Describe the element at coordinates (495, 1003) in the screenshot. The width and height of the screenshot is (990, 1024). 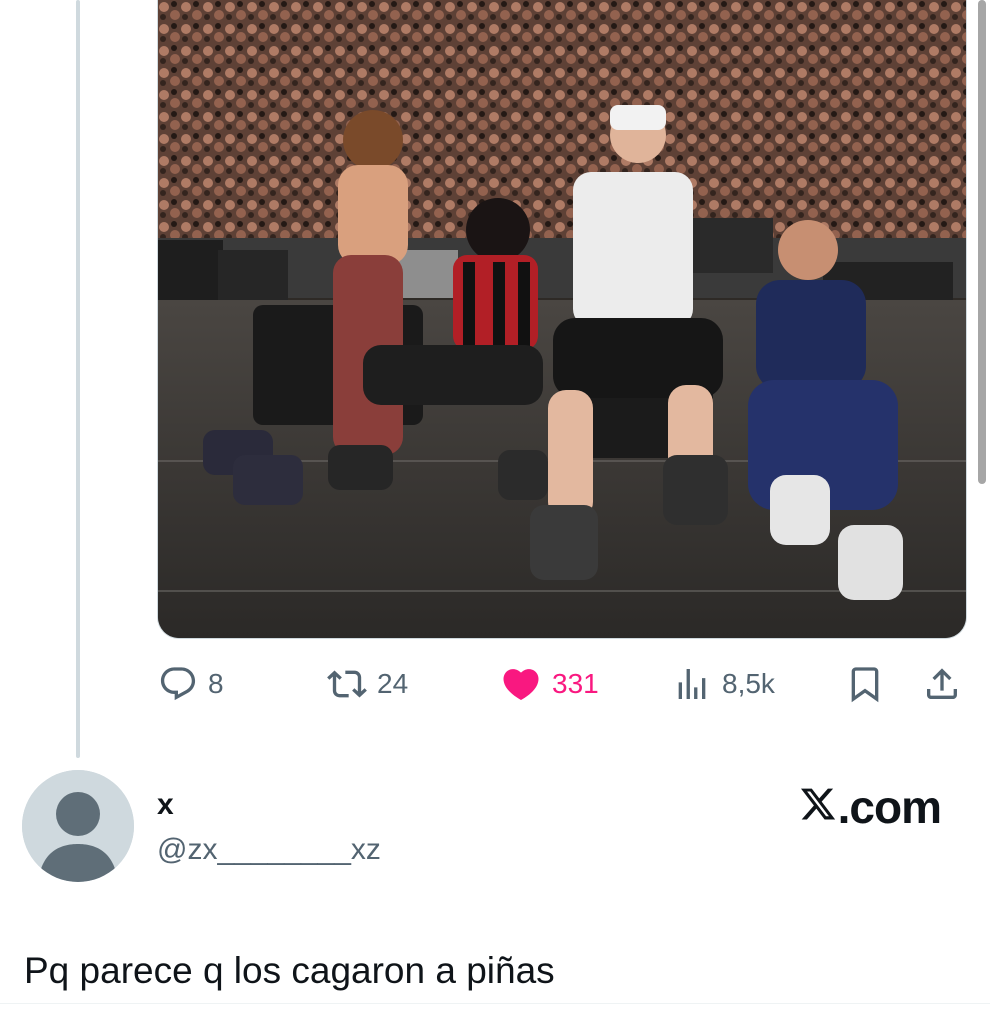
I see `divider` at that location.